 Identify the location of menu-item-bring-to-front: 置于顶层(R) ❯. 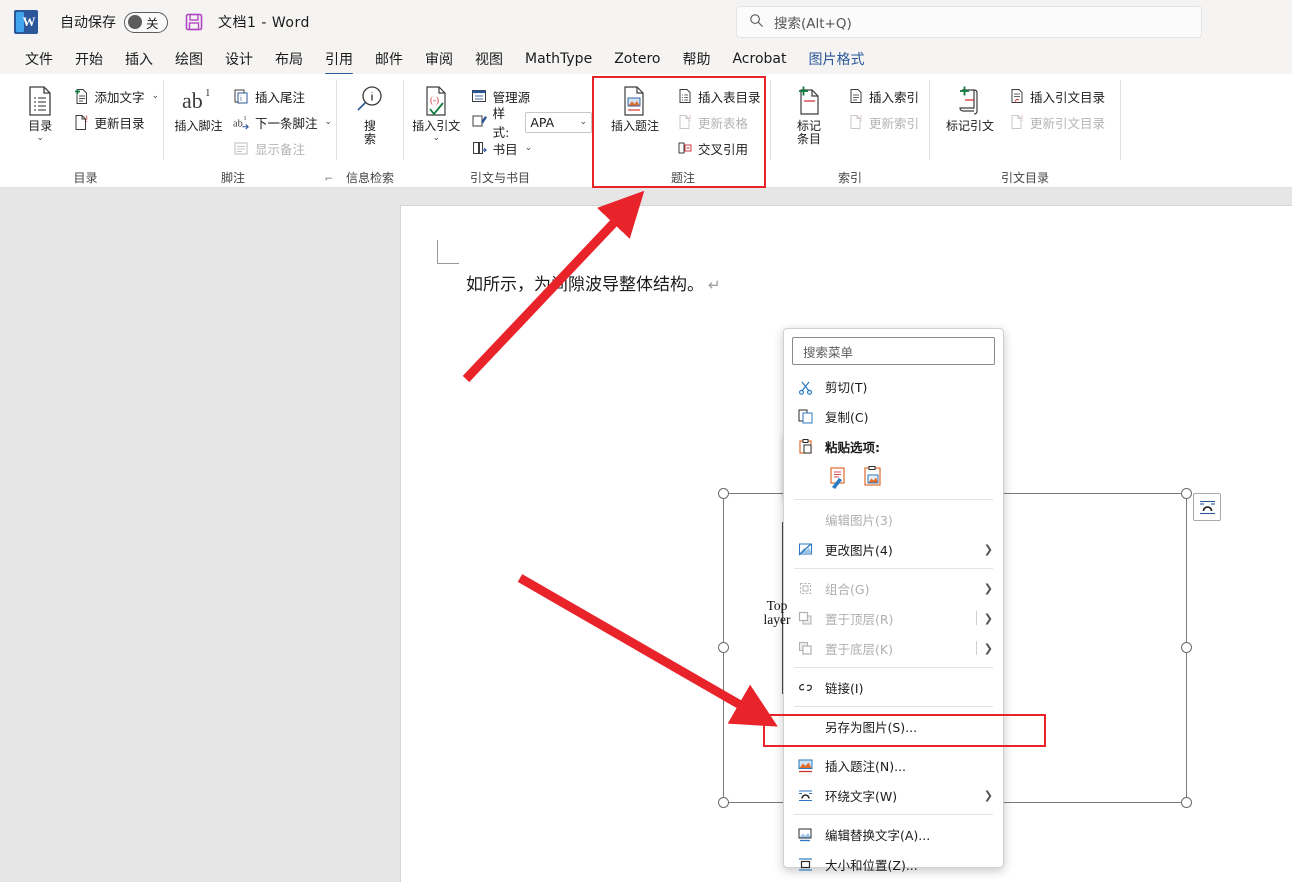
(893, 618).